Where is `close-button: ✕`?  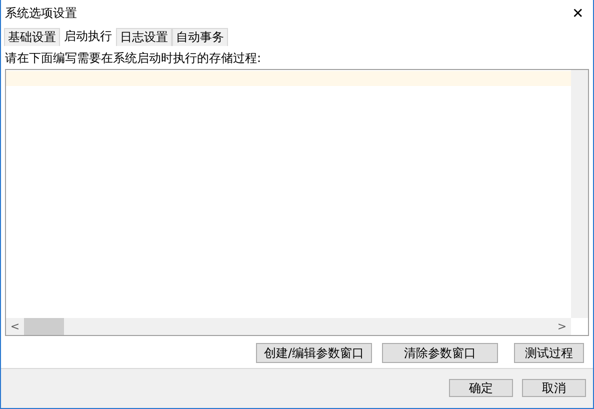
close-button: ✕ is located at coordinates (578, 13).